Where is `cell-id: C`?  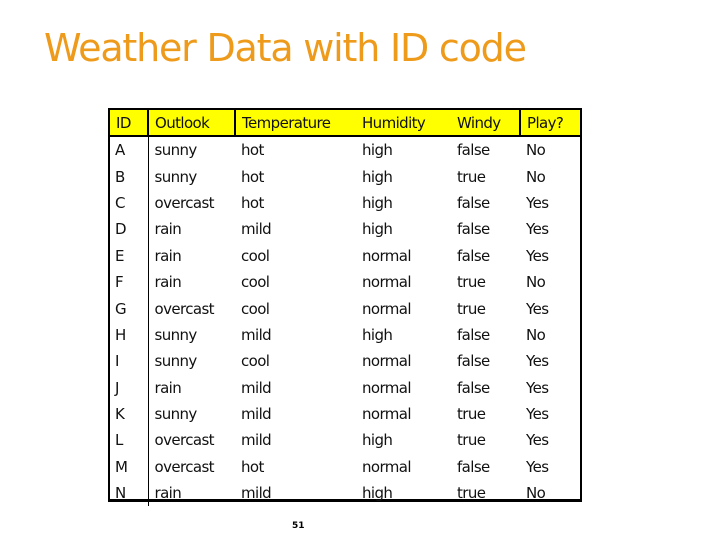
cell-id: C is located at coordinates (129, 203).